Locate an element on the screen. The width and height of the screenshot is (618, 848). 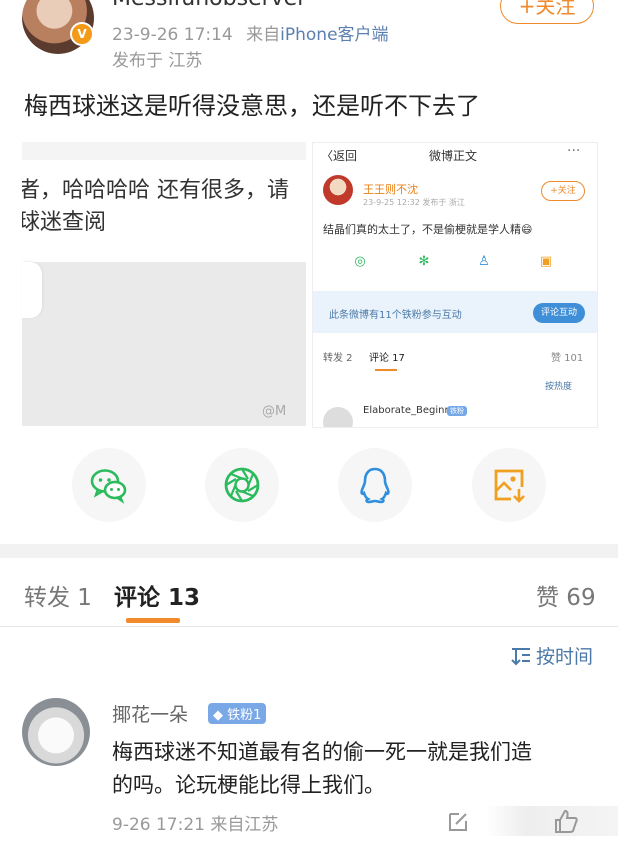
embedded-wechat-icon: ◎ is located at coordinates (360, 261).